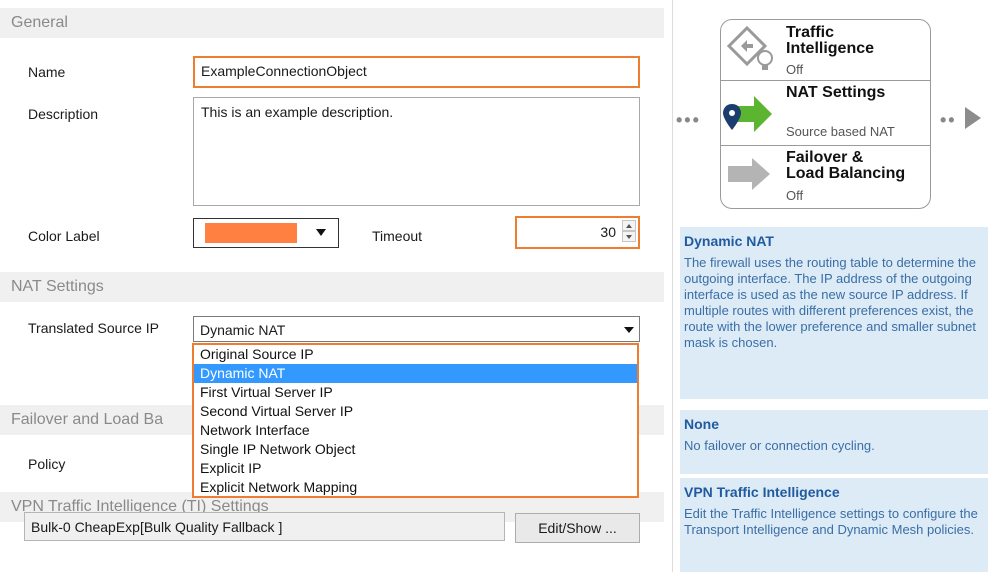 Image resolution: width=988 pixels, height=572 pixels. I want to click on color-label-label: Color Label, so click(64, 236).